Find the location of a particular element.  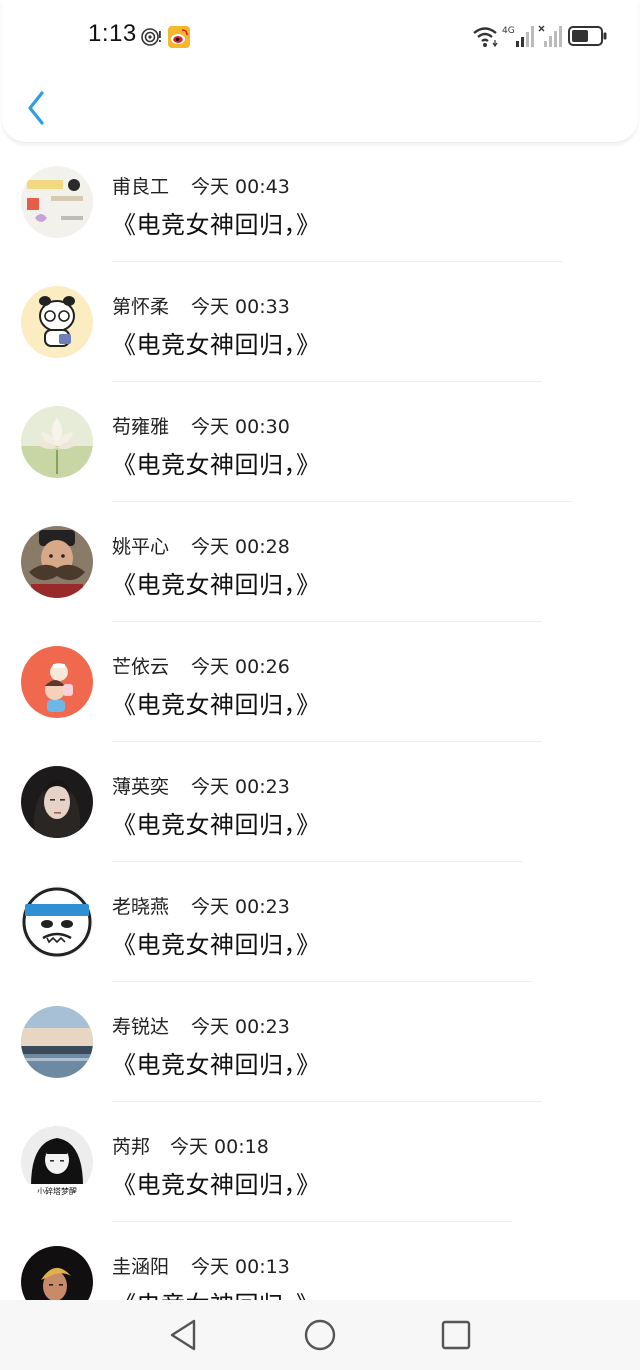

lotus-avatar is located at coordinates (57, 442).